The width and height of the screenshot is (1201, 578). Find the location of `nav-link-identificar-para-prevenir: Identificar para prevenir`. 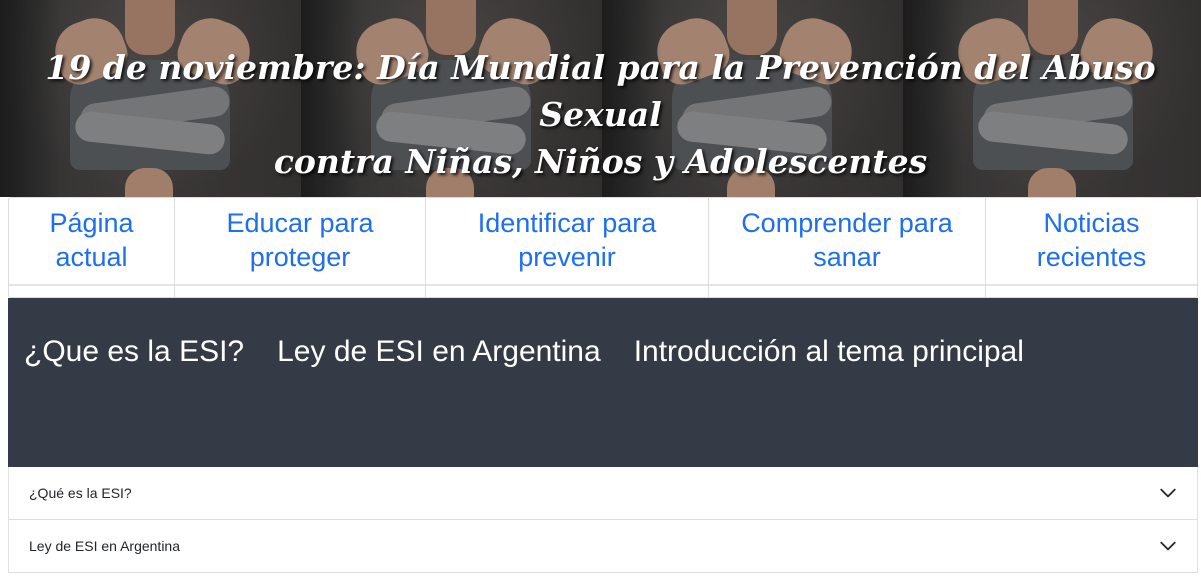

nav-link-identificar-para-prevenir: Identificar para prevenir is located at coordinates (567, 241).